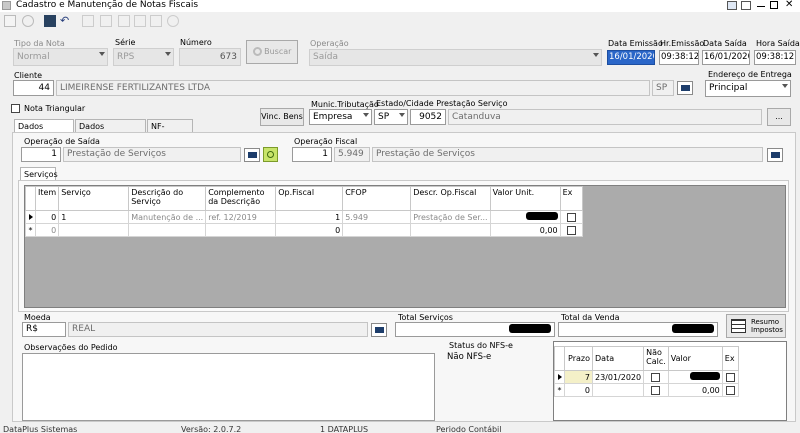  Describe the element at coordinates (309, 230) in the screenshot. I see `cell-opfiscal: 0` at that location.